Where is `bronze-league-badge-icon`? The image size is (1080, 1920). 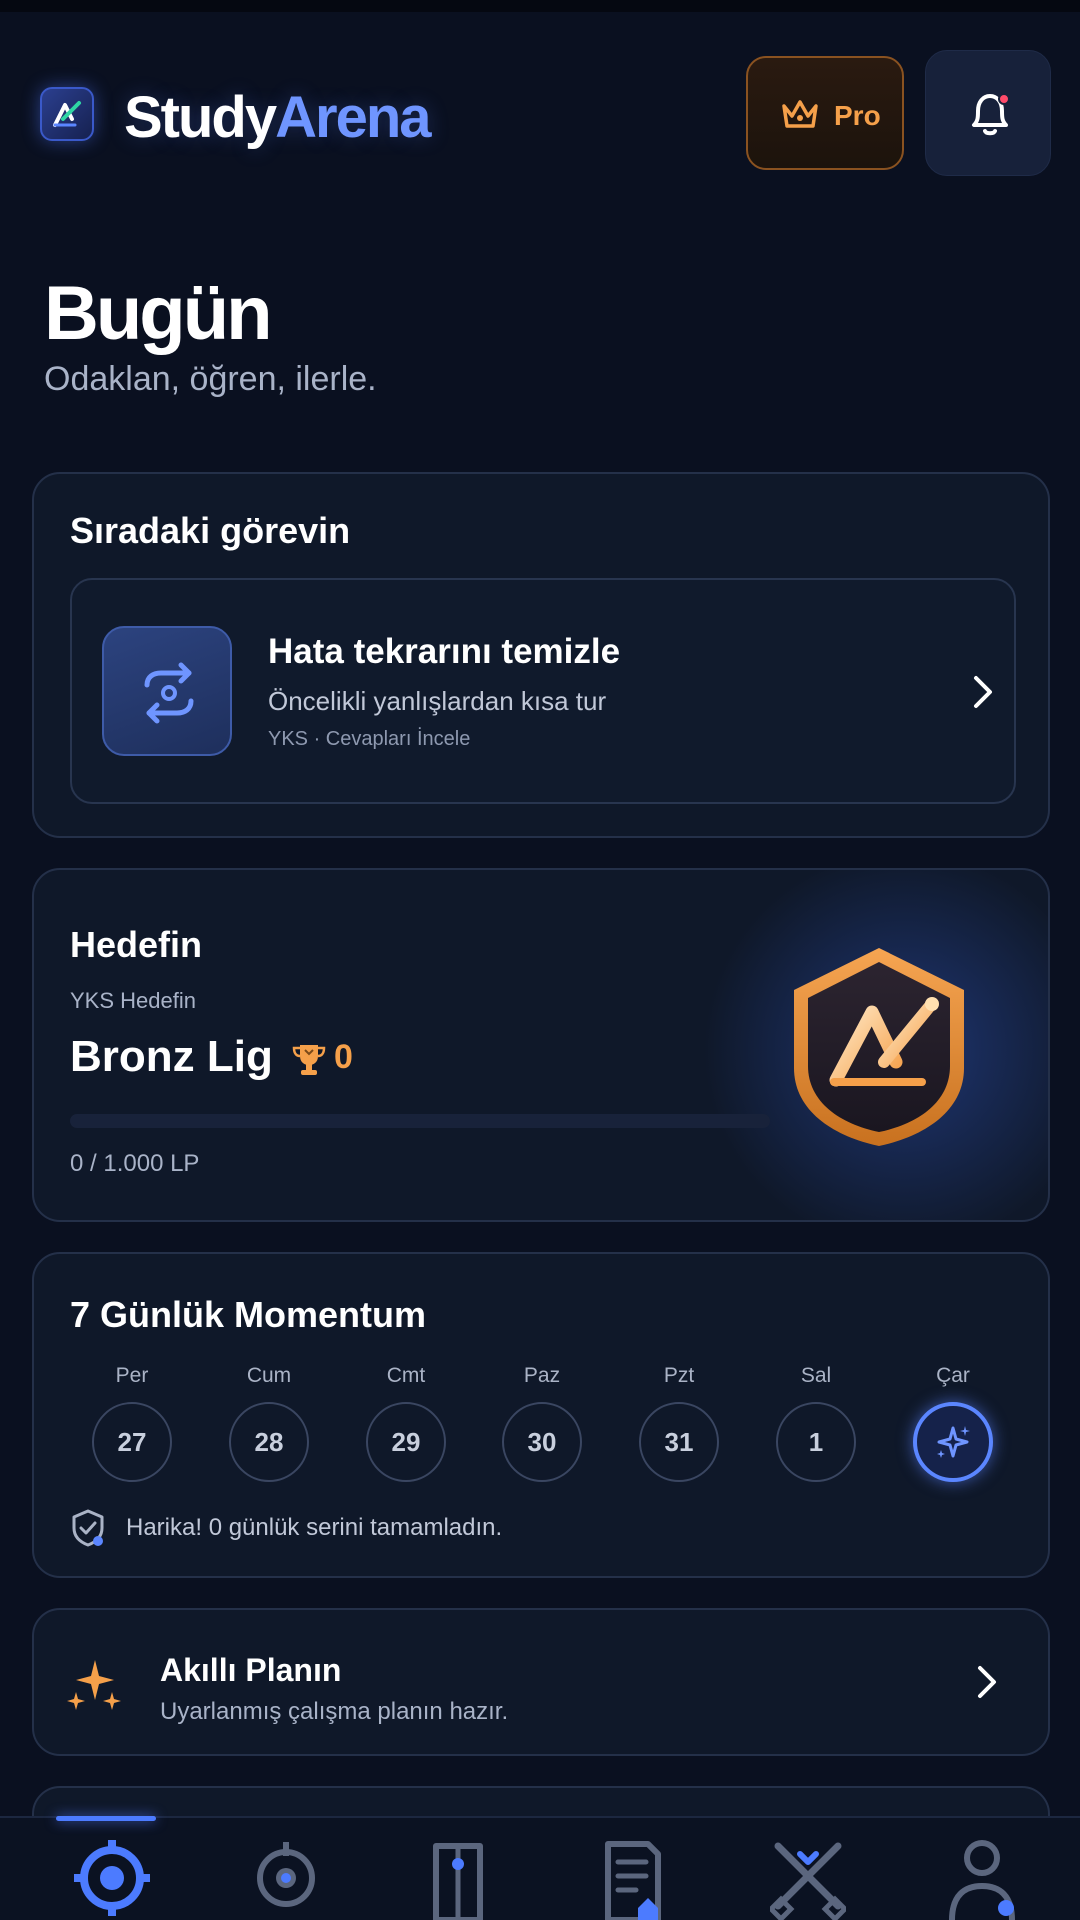
bronze-league-badge-icon is located at coordinates (879, 1047).